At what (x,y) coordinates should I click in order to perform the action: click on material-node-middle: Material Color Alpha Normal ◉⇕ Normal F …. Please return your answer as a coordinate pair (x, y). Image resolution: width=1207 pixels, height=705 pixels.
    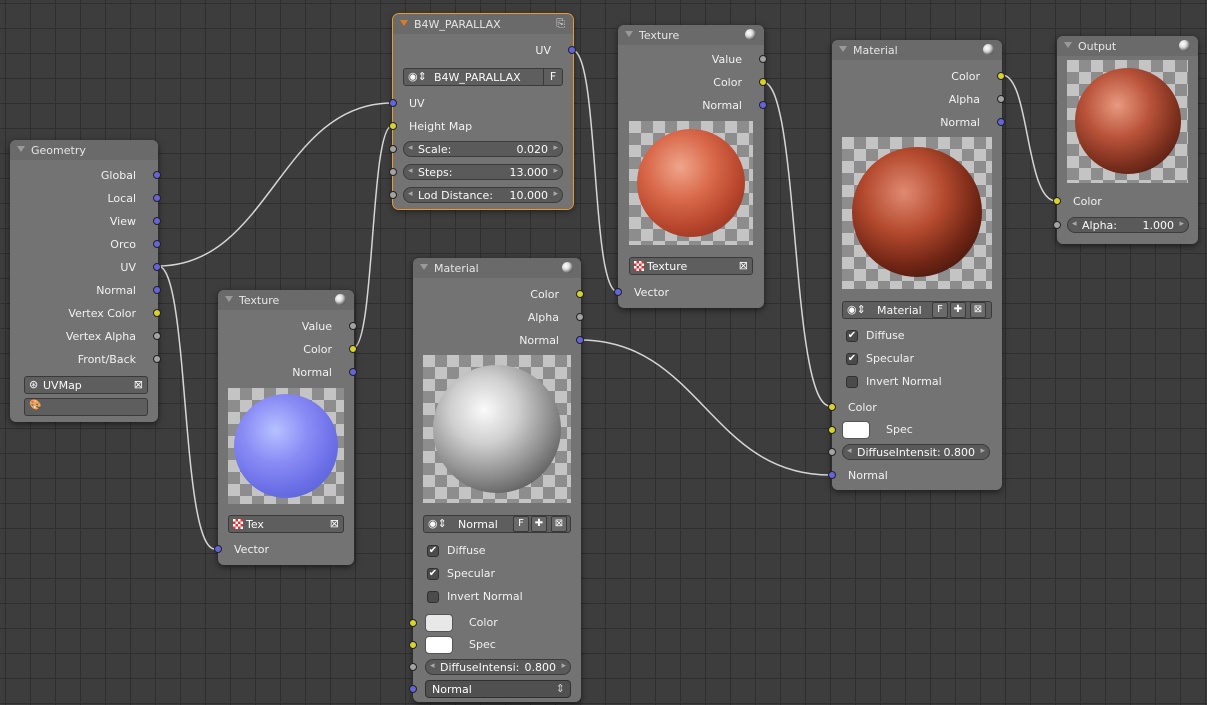
    Looking at the image, I should click on (496, 480).